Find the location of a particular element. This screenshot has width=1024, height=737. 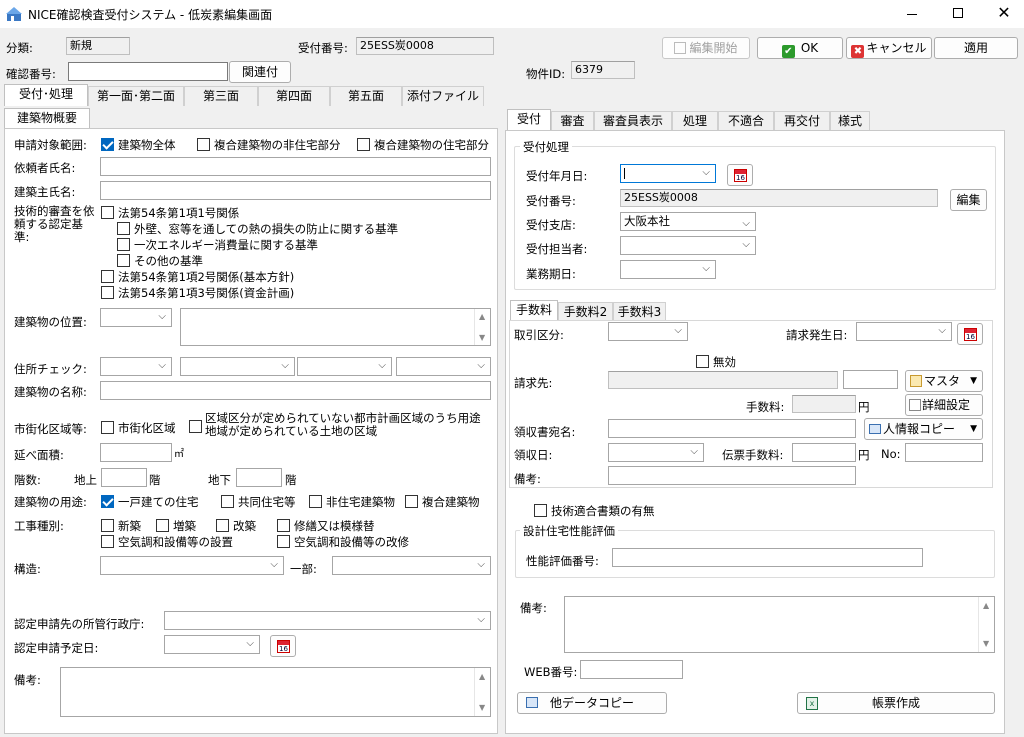

koji-opt-shuzen: 修繕又は模様替 is located at coordinates (326, 526).